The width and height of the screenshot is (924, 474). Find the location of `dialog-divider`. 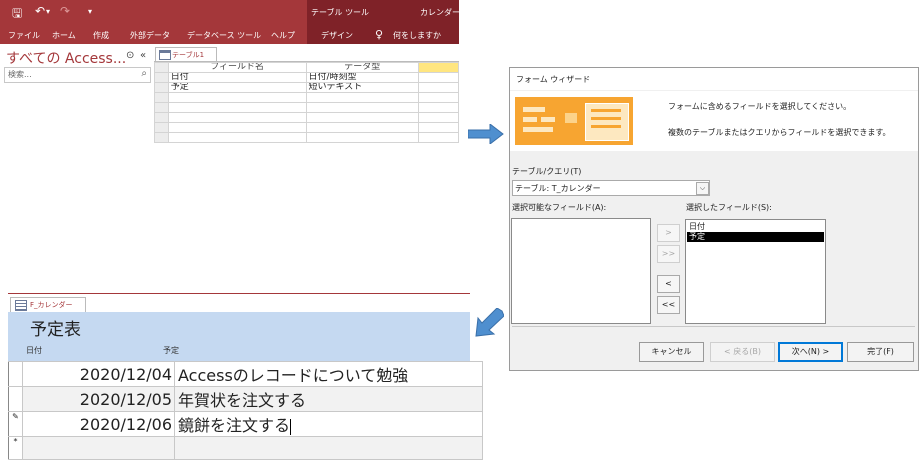

dialog-divider is located at coordinates (713, 326).